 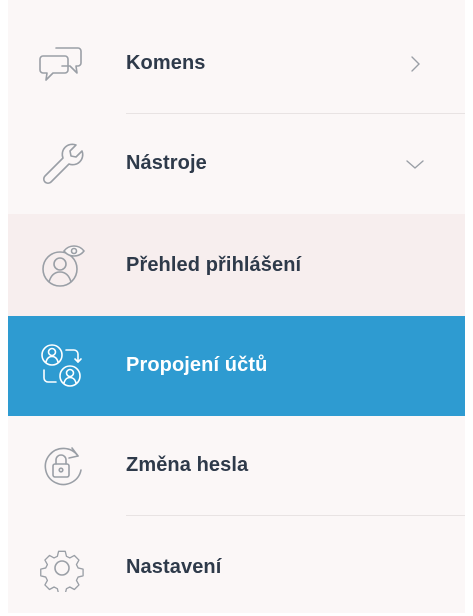 What do you see at coordinates (166, 163) in the screenshot?
I see `menu-item-label: Nástroje` at bounding box center [166, 163].